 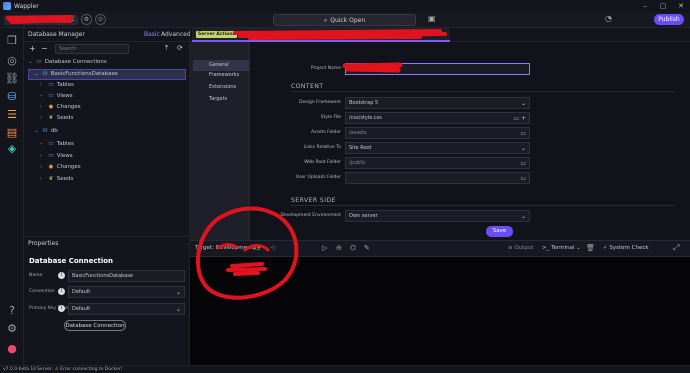 What do you see at coordinates (180, 48) in the screenshot?
I see `refresh-icon: ⟳` at bounding box center [180, 48].